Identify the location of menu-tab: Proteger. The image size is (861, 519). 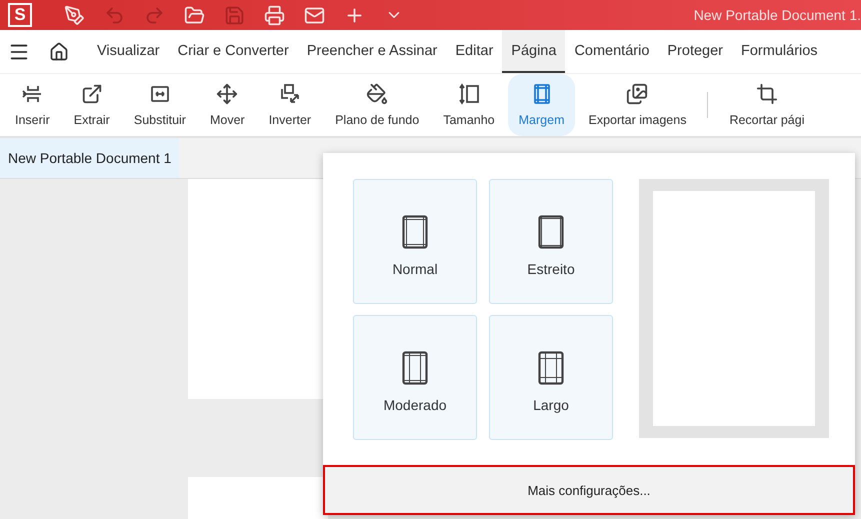
(695, 51).